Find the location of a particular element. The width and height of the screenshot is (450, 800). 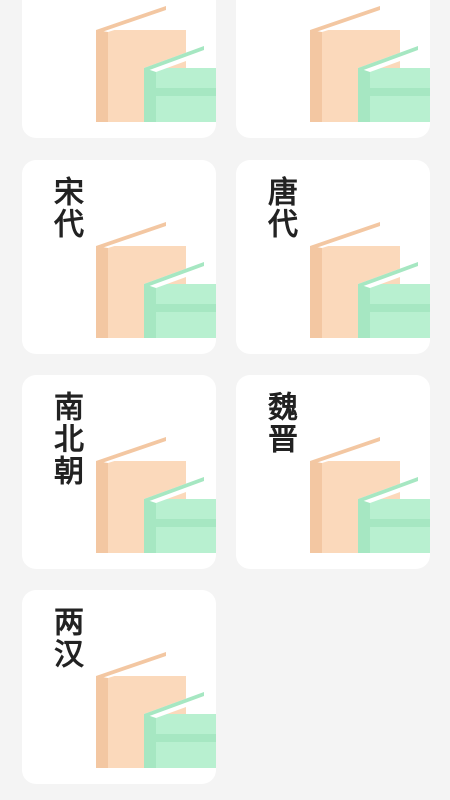

dynasty-card: 魏晋 is located at coordinates (333, 472).